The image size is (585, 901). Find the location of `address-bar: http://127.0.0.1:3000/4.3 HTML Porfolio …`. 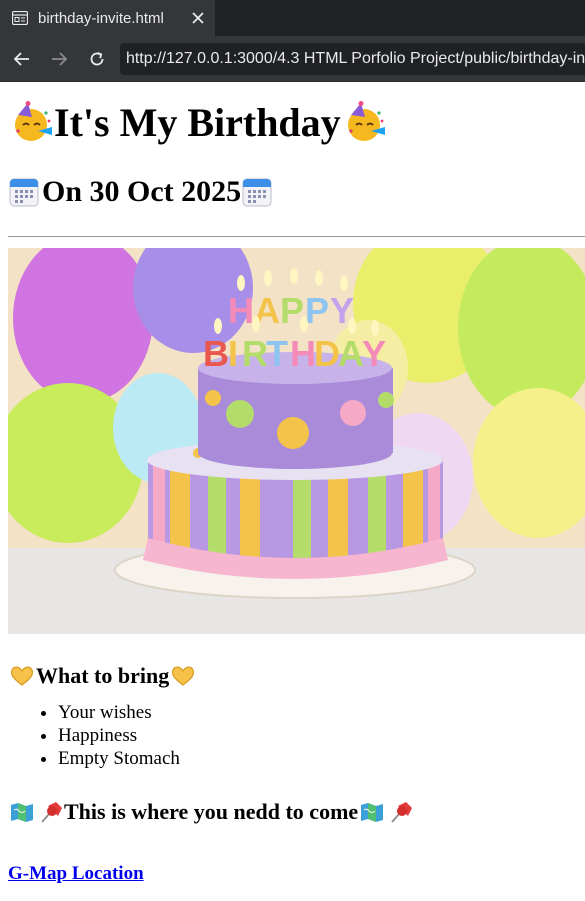

address-bar: http://127.0.0.1:3000/4.3 HTML Porfolio … is located at coordinates (352, 58).